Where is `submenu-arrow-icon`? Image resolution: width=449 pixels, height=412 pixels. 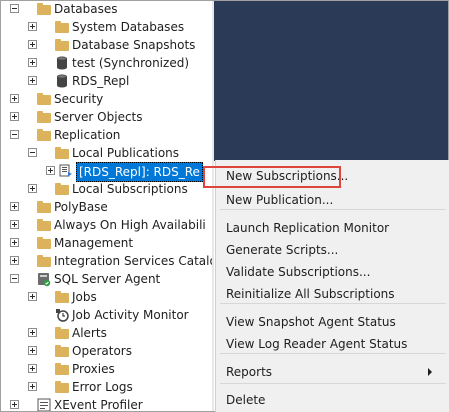 submenu-arrow-icon is located at coordinates (430, 372).